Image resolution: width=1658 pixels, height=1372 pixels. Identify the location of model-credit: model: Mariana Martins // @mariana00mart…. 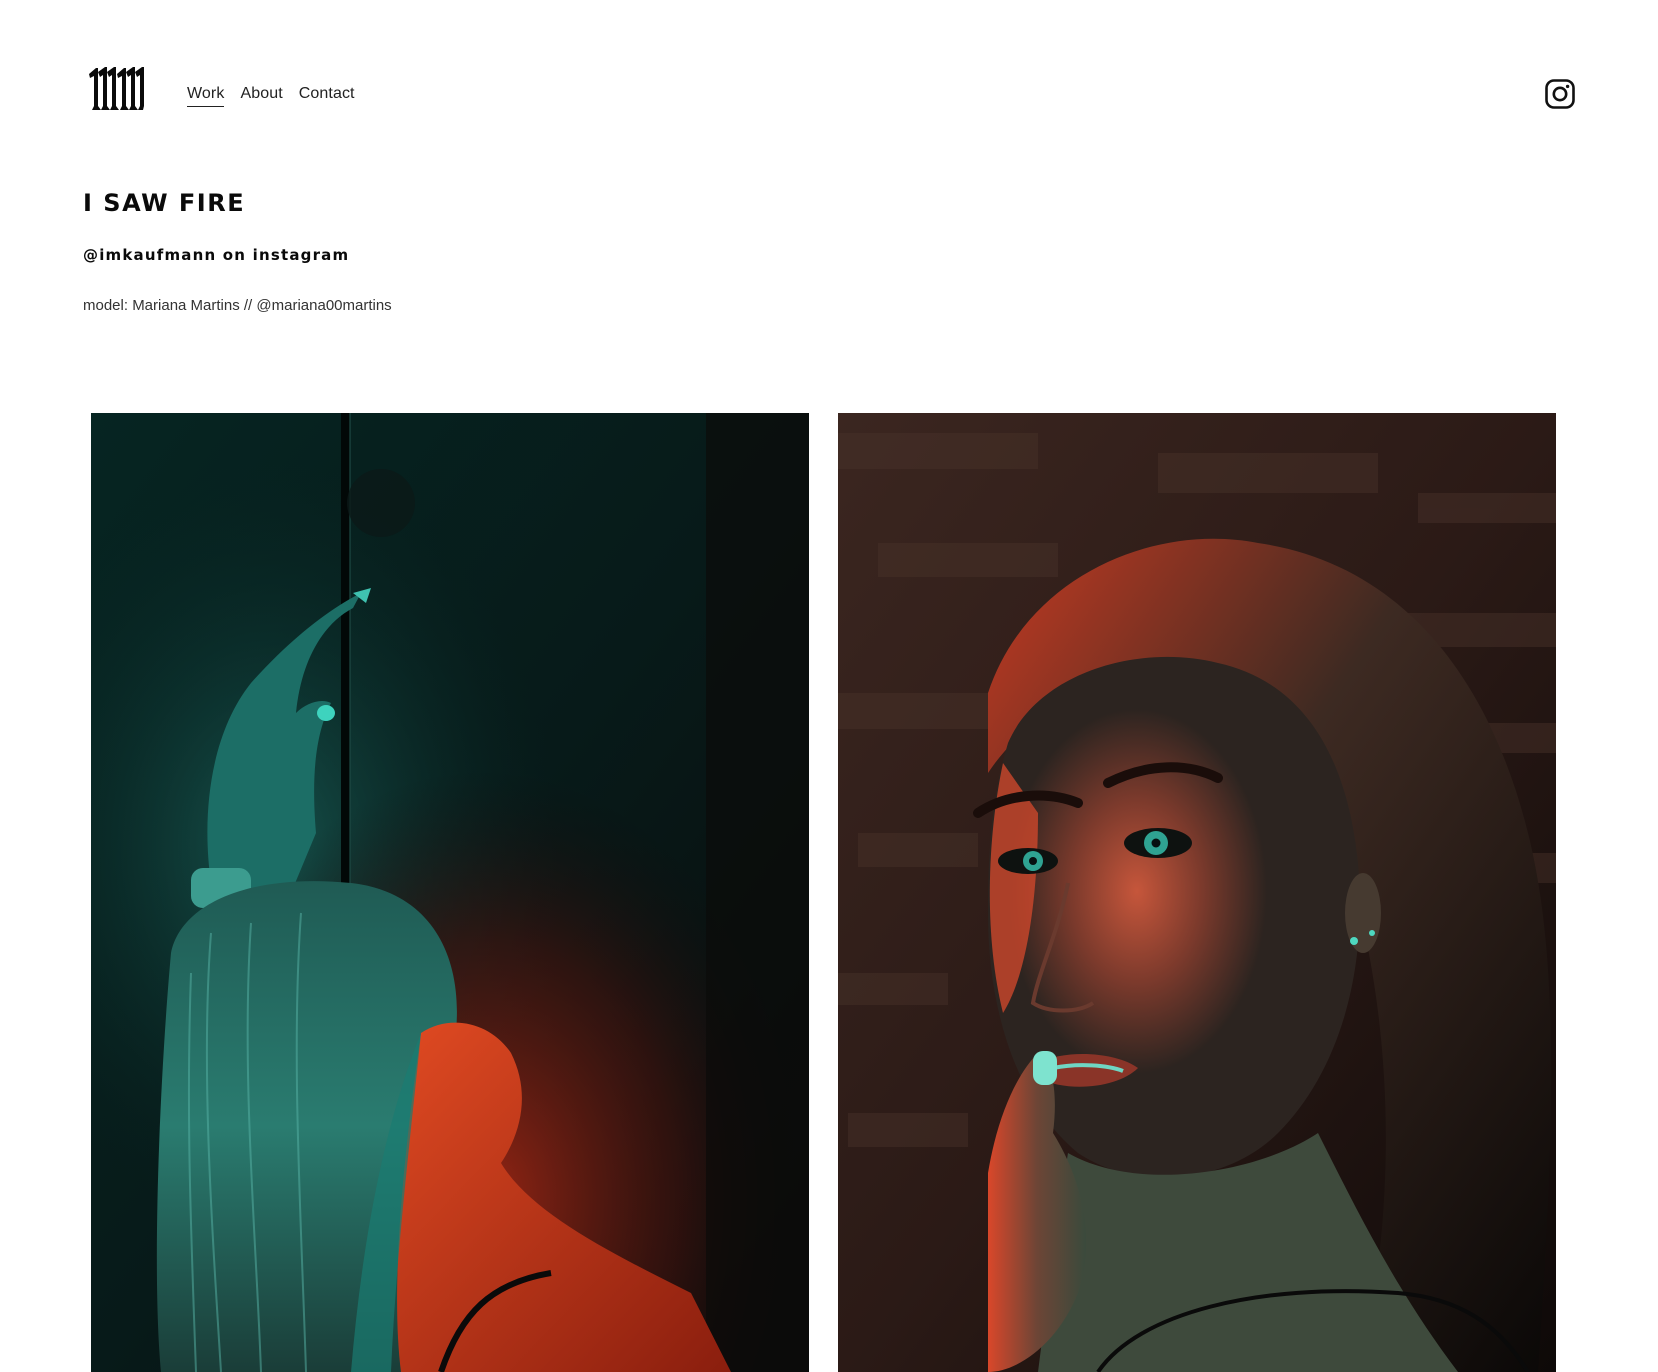
(237, 305).